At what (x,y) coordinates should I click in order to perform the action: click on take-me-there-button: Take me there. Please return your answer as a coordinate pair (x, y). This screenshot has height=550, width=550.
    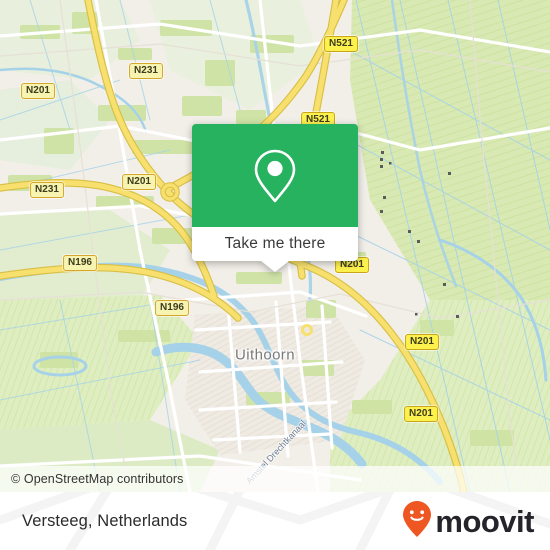
    Looking at the image, I should click on (275, 244).